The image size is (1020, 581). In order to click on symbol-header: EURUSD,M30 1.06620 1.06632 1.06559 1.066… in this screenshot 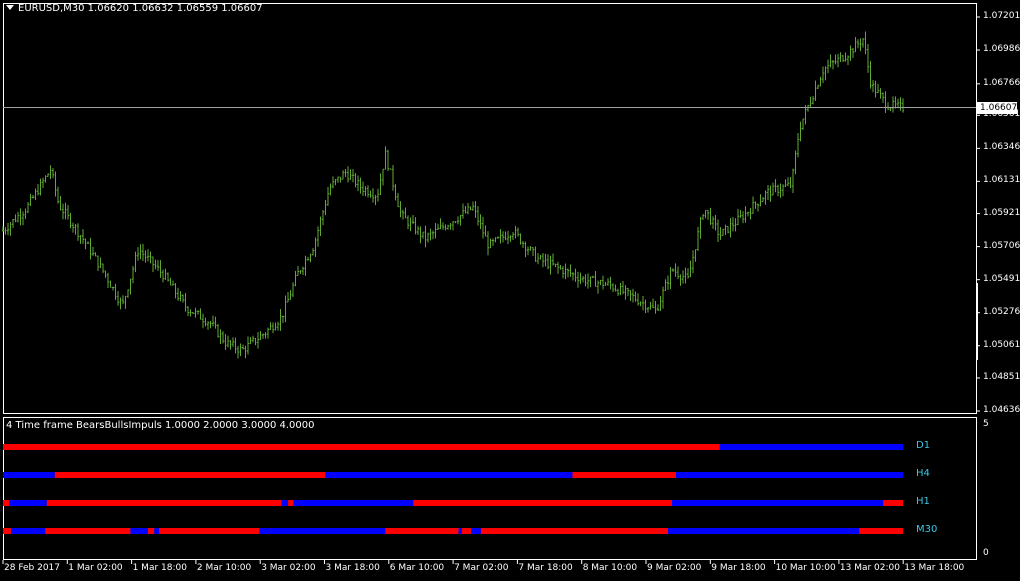, I will do `click(134, 8)`.